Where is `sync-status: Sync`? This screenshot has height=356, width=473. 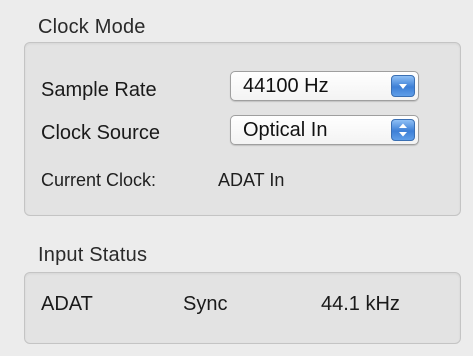
sync-status: Sync is located at coordinates (205, 304).